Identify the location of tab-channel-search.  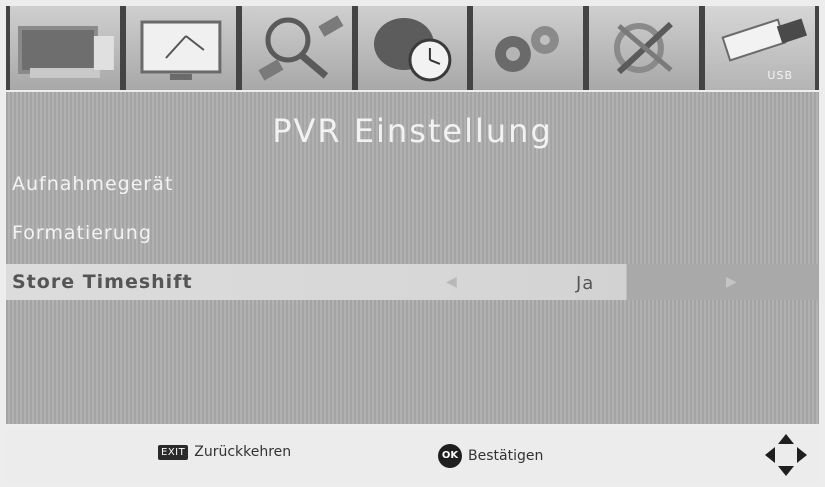
(296, 48).